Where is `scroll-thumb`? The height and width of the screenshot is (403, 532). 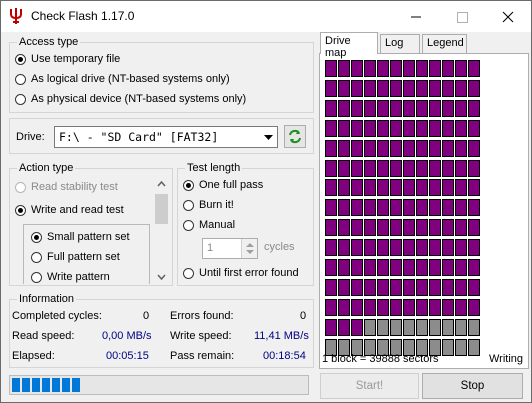 scroll-thumb is located at coordinates (161, 209).